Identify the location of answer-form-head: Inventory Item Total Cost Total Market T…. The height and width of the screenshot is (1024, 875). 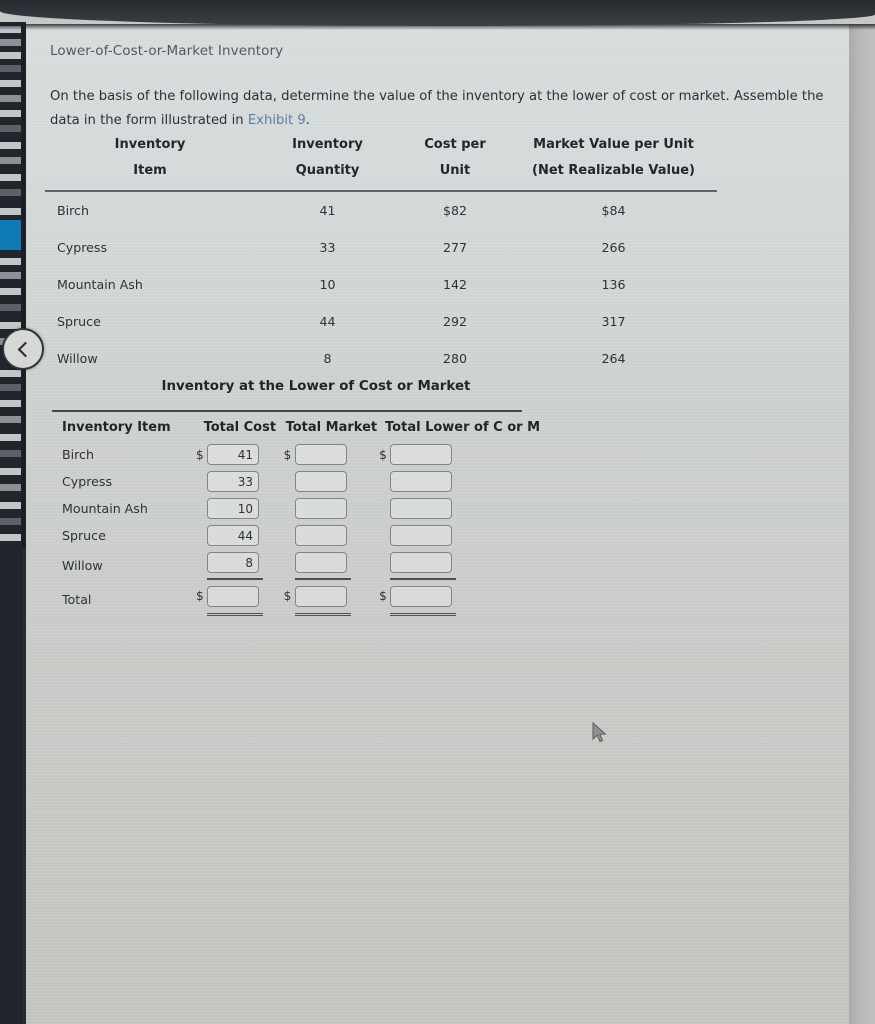
(298, 429).